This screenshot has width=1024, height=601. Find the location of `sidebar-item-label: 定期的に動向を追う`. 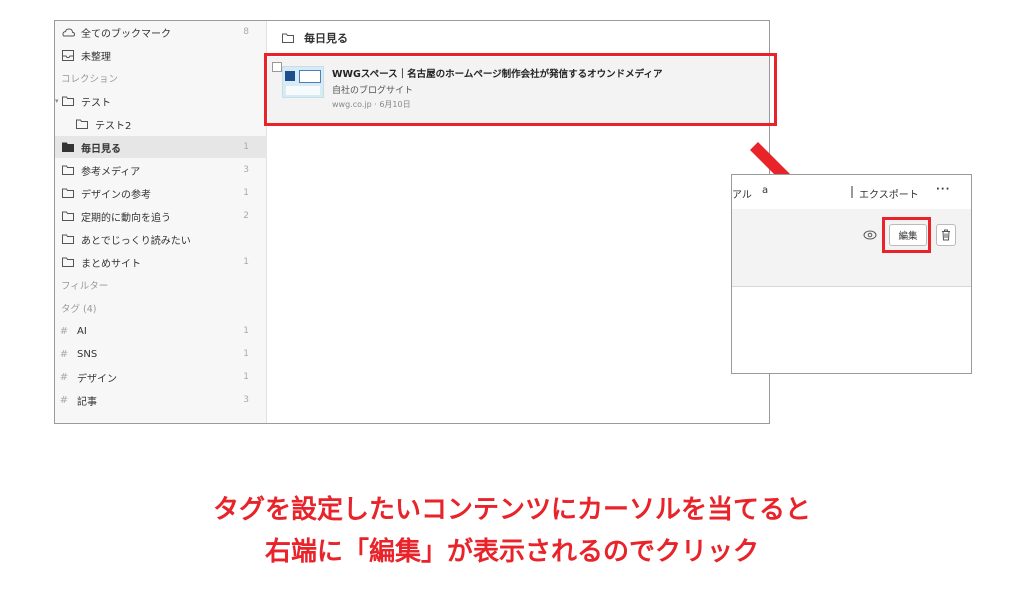

sidebar-item-label: 定期的に動向を追う is located at coordinates (126, 218).